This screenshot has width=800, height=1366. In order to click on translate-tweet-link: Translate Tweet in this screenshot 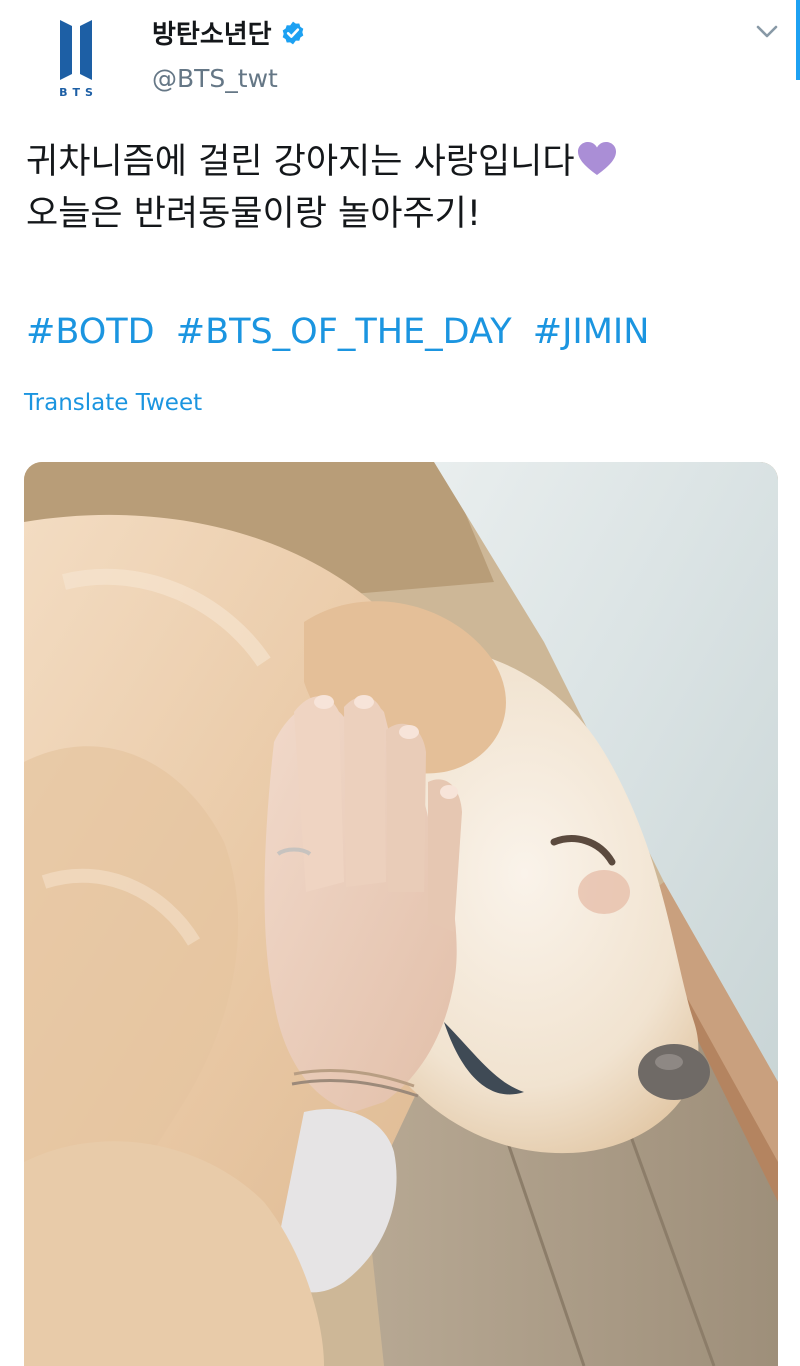, I will do `click(113, 403)`.